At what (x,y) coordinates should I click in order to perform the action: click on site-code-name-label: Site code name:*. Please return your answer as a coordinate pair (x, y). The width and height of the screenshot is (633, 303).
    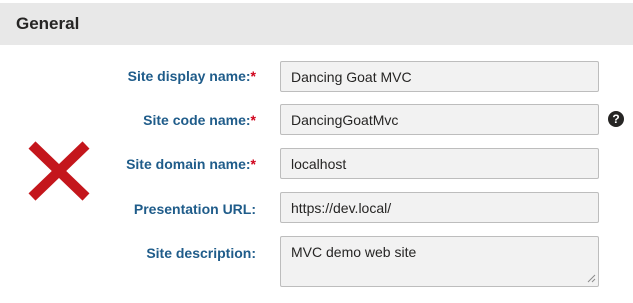
    Looking at the image, I should click on (199, 120).